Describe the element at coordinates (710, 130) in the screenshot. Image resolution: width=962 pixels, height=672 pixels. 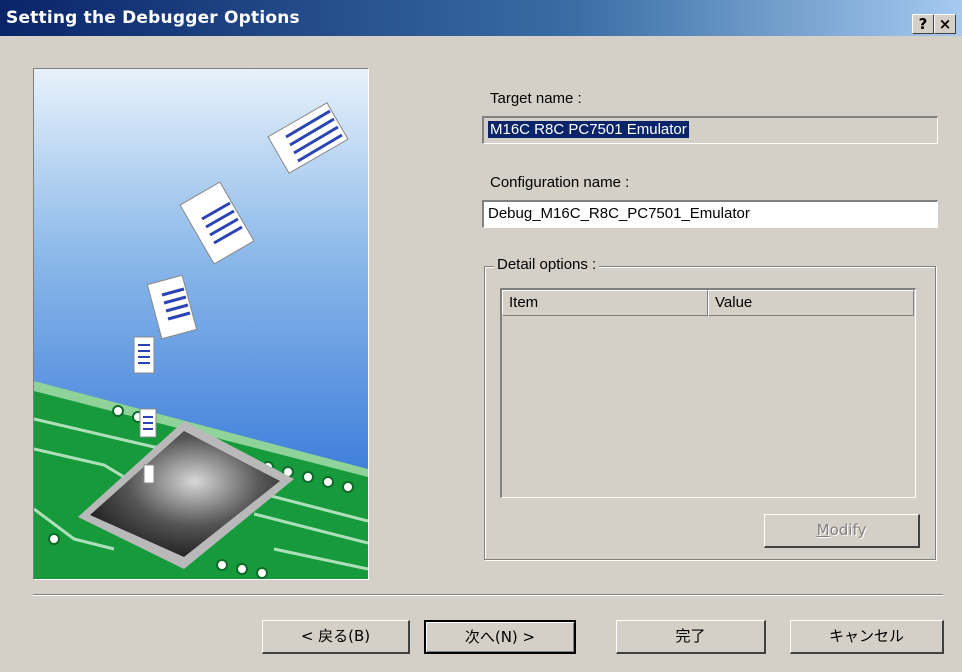
I see `target-name-field: M16C R8C PC7501 Emulator` at that location.